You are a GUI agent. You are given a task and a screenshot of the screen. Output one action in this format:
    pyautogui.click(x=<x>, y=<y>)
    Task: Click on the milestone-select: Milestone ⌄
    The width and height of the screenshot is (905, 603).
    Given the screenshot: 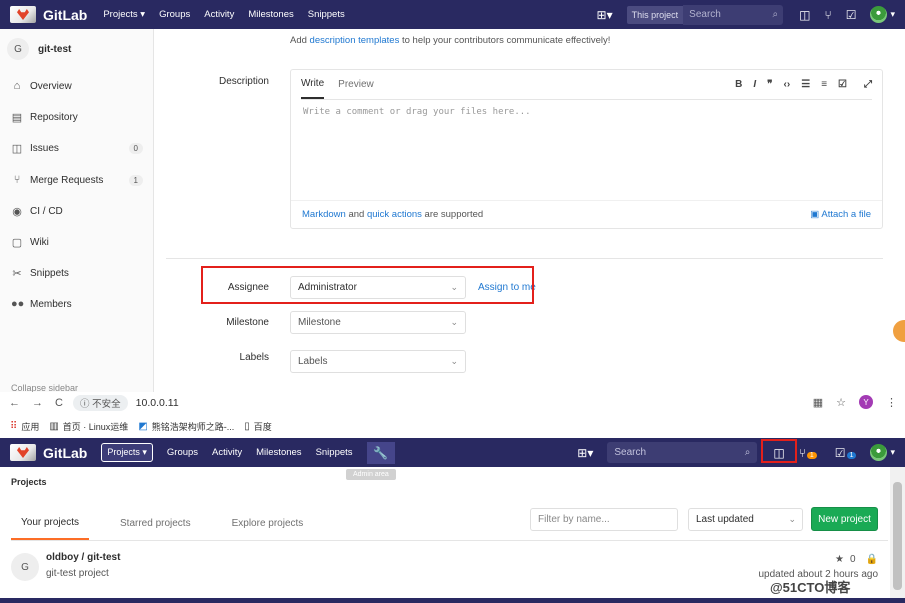 What is the action you would take?
    pyautogui.click(x=378, y=322)
    